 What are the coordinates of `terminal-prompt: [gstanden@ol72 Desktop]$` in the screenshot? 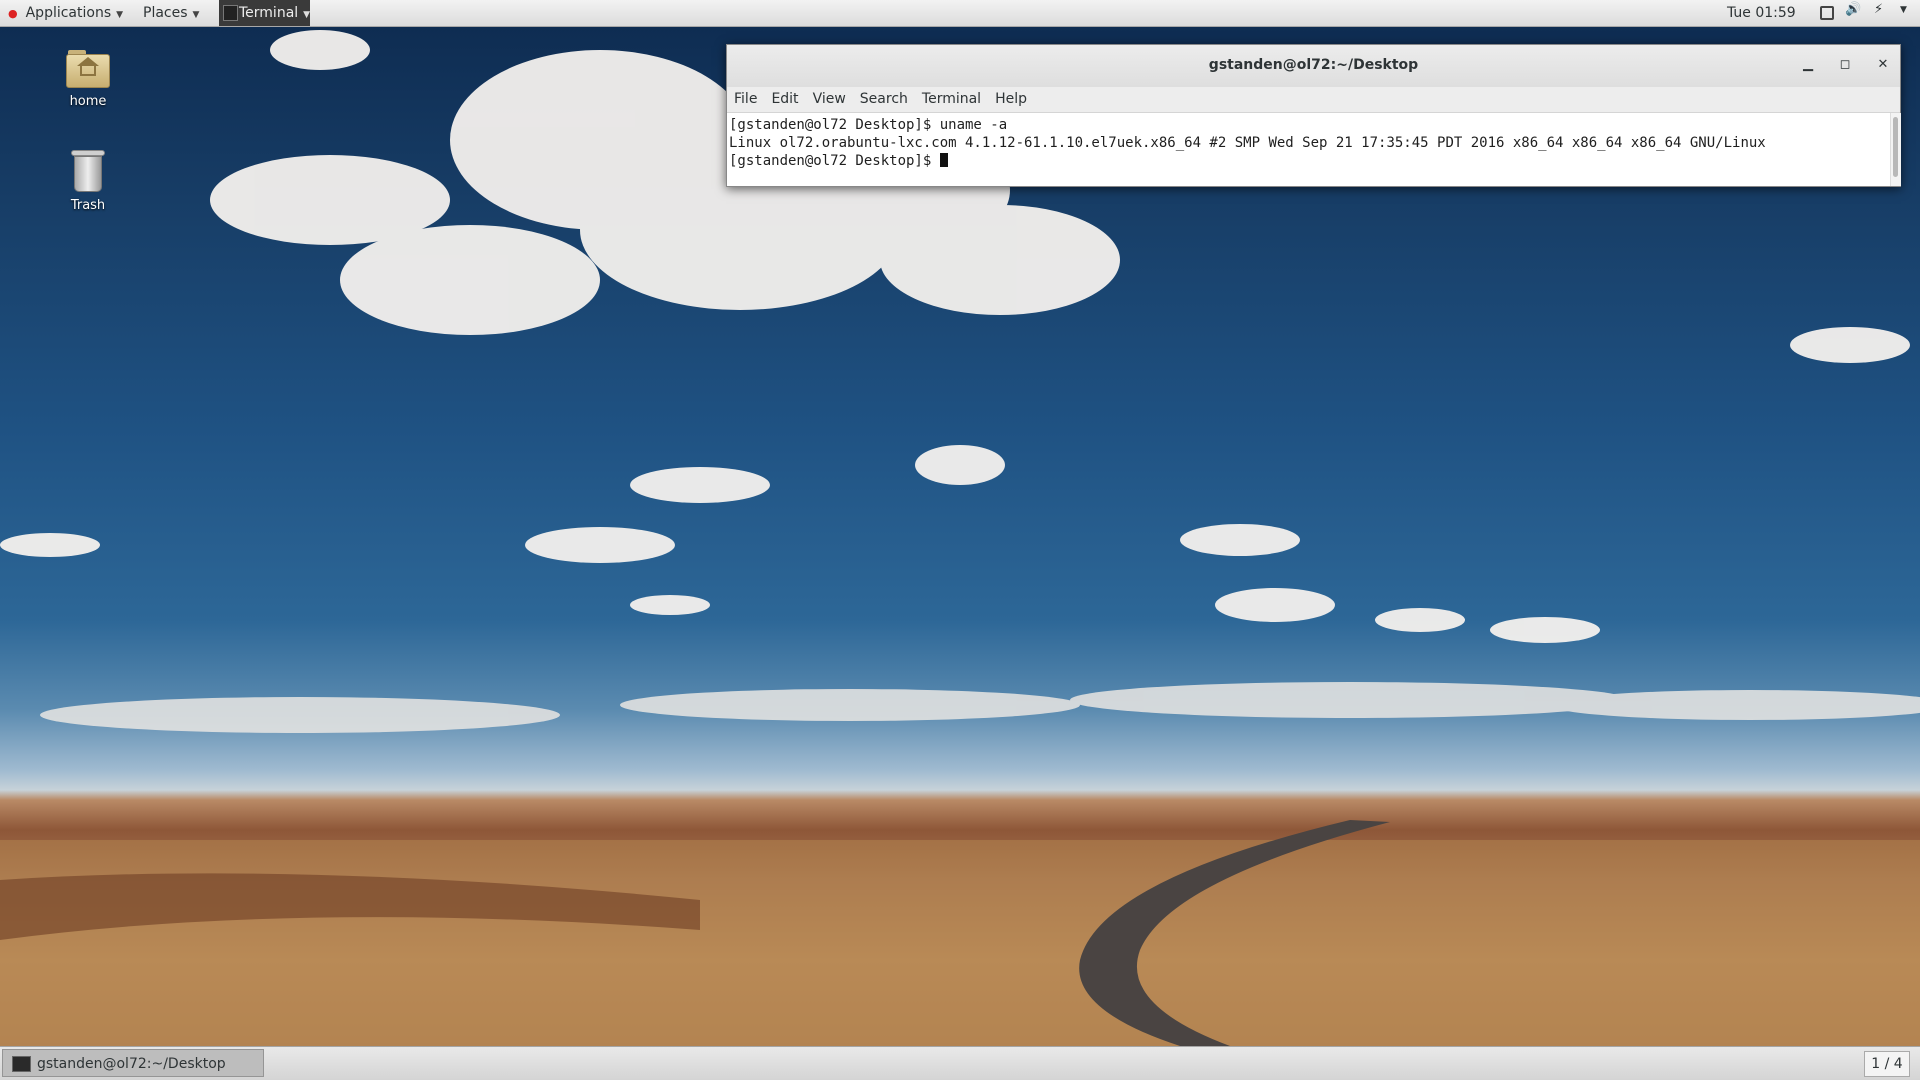 It's located at (834, 161).